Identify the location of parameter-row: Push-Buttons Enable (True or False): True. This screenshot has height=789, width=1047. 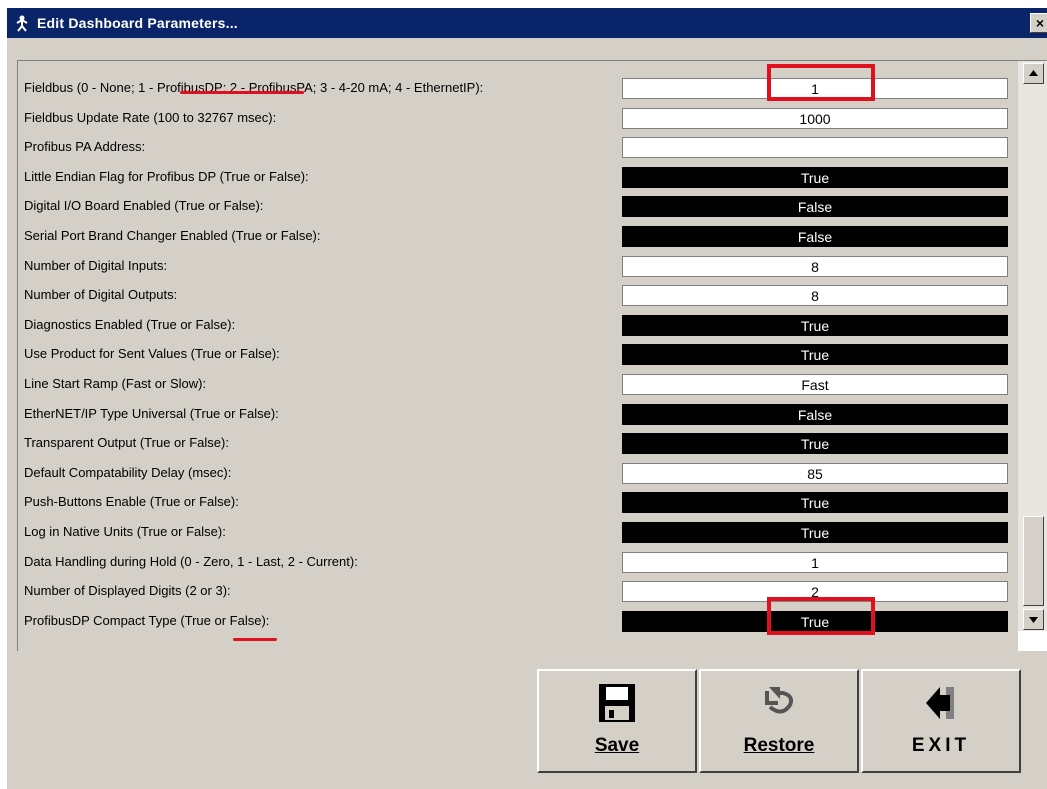
(518, 502).